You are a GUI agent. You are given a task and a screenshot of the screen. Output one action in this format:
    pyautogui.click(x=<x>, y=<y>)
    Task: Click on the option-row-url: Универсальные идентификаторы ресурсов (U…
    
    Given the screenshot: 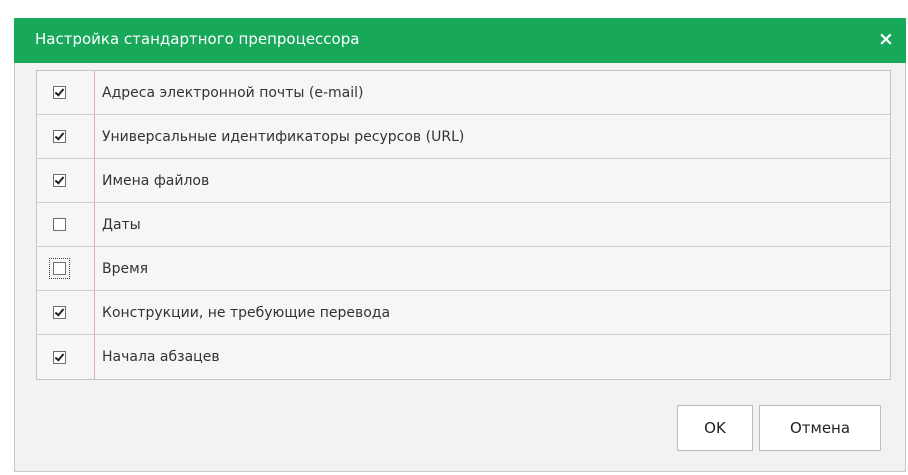 What is the action you would take?
    pyautogui.click(x=463, y=137)
    